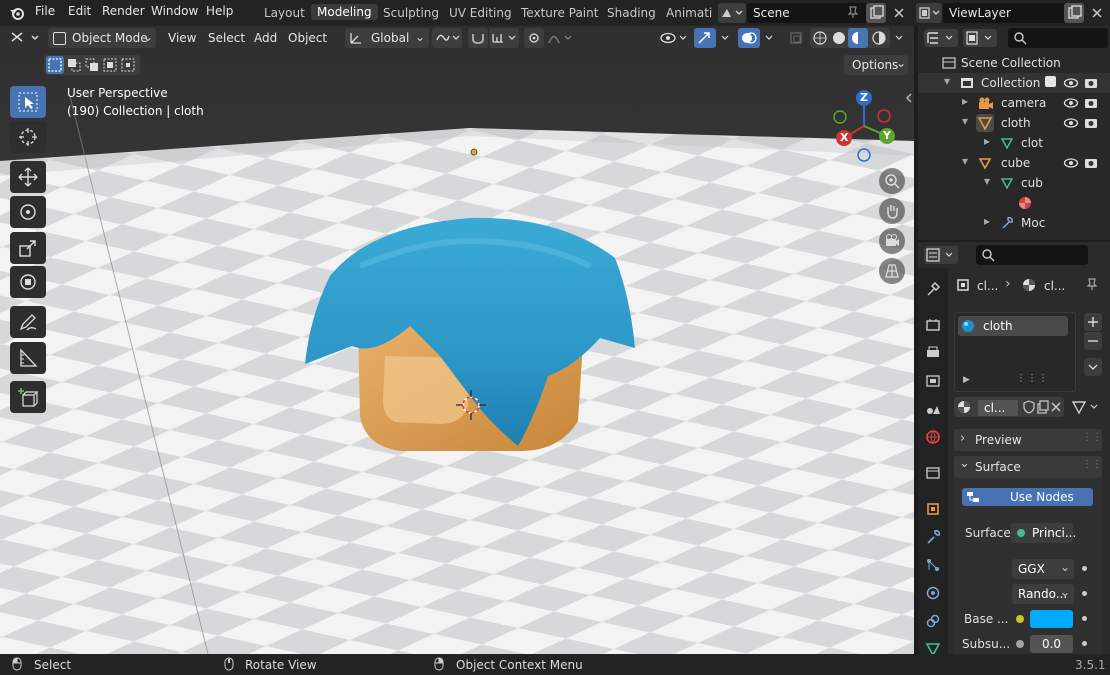 This screenshot has width=1110, height=675. What do you see at coordinates (28, 102) in the screenshot?
I see `select-box-tool` at bounding box center [28, 102].